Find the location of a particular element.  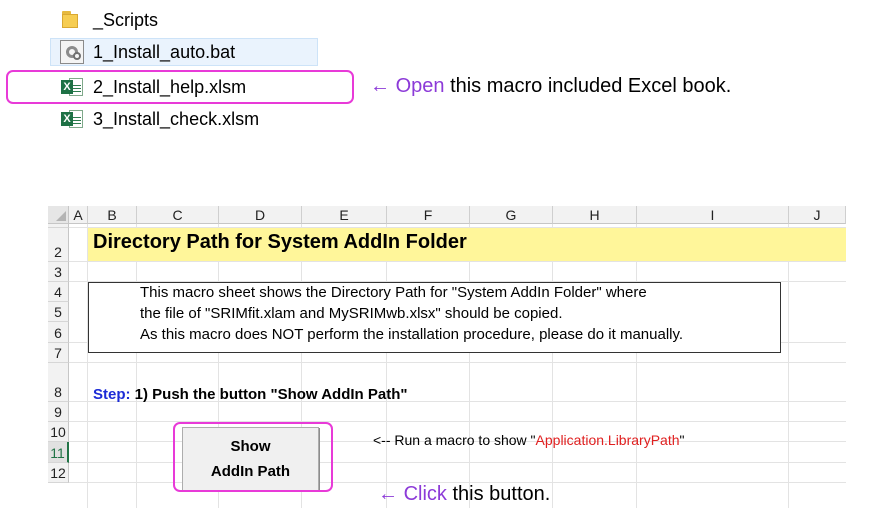

file-name: 1_Install_auto.bat is located at coordinates (164, 51).